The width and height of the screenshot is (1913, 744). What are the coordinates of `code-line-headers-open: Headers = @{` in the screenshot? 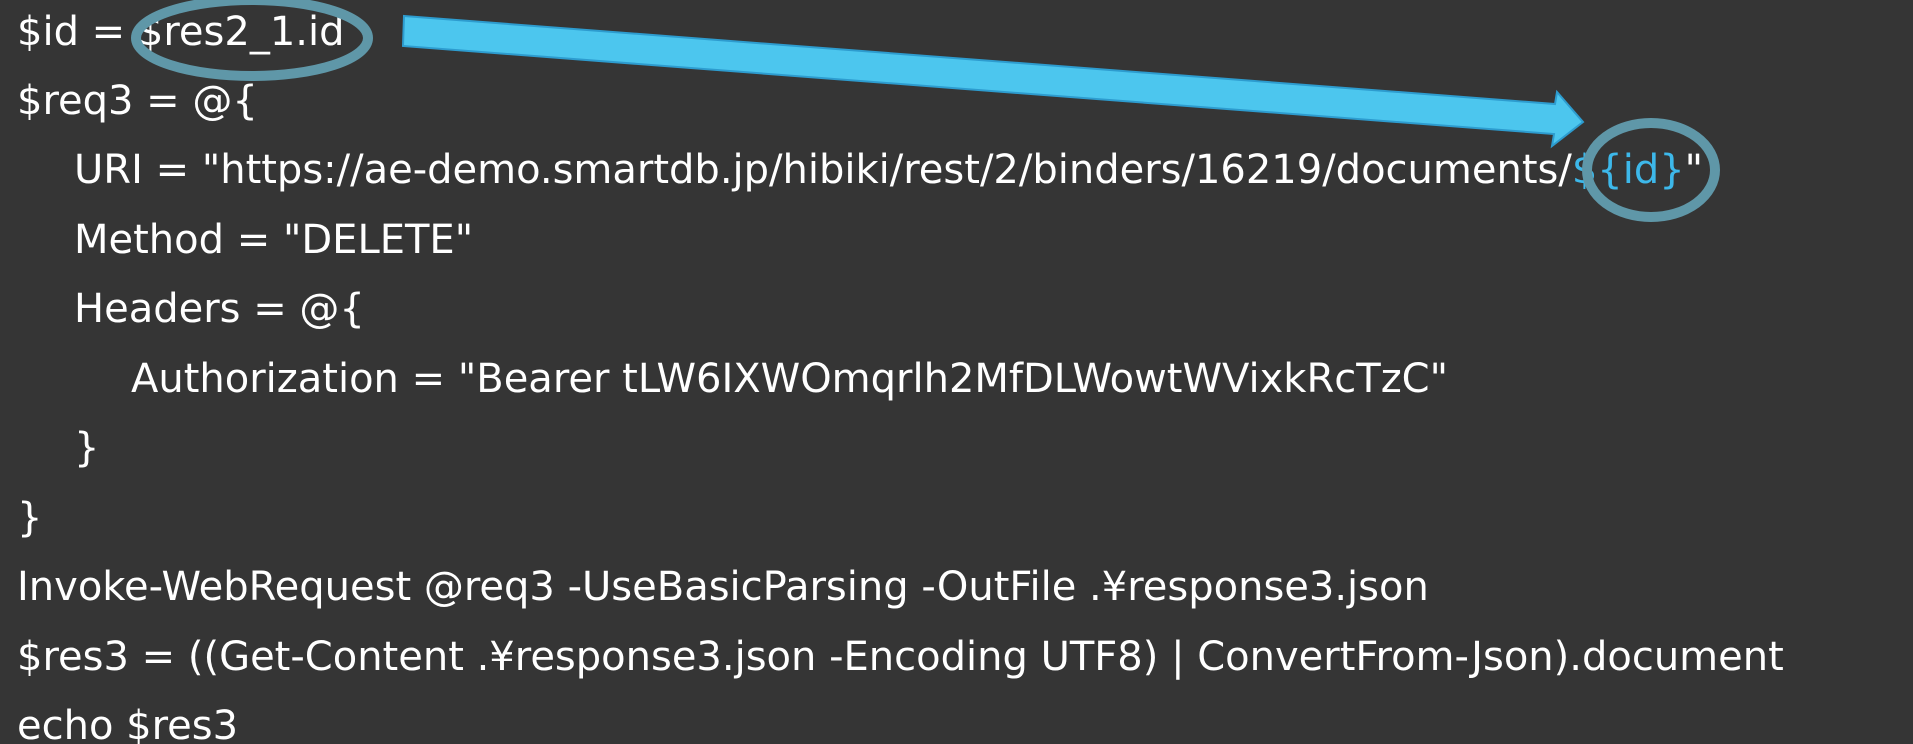 It's located at (219, 309).